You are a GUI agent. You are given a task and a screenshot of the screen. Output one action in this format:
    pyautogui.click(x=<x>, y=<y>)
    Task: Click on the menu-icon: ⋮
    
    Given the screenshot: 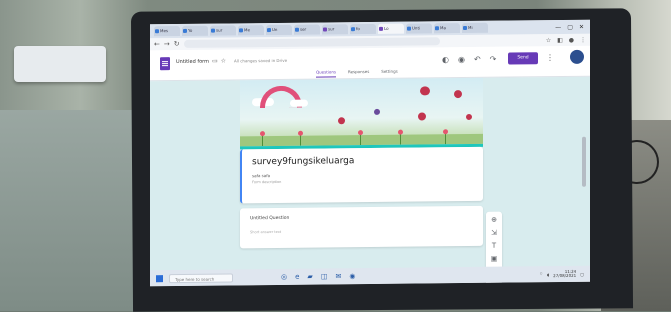 What is the action you would take?
    pyautogui.click(x=583, y=39)
    